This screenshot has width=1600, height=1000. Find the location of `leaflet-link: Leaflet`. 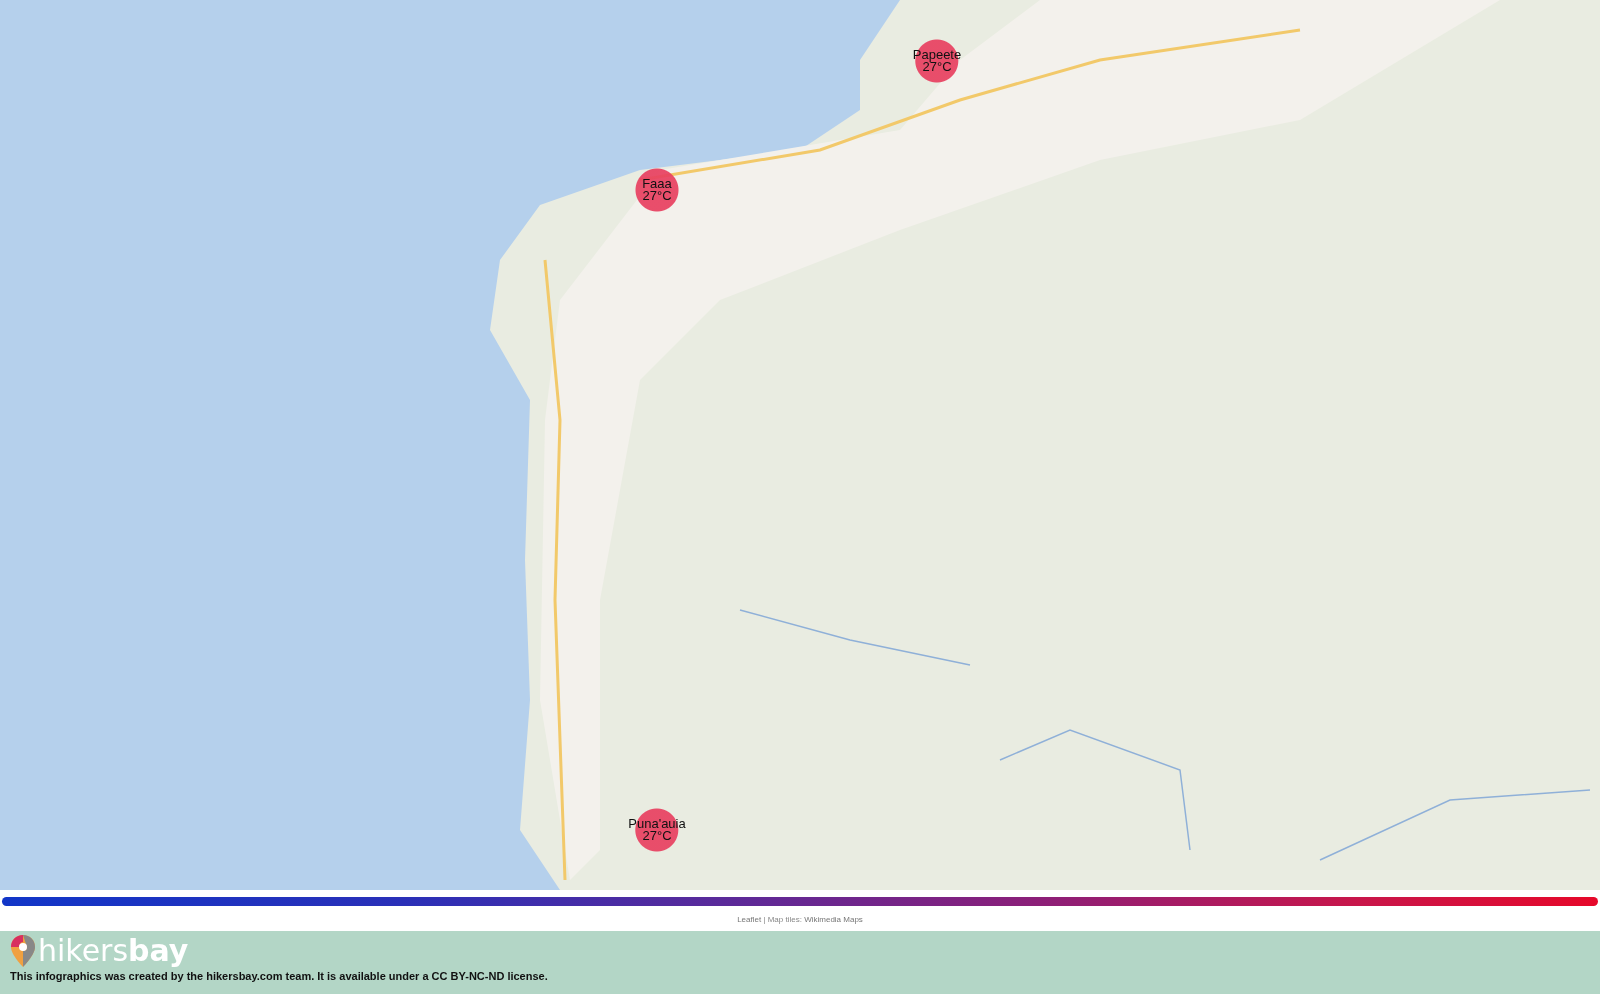

leaflet-link: Leaflet is located at coordinates (749, 919).